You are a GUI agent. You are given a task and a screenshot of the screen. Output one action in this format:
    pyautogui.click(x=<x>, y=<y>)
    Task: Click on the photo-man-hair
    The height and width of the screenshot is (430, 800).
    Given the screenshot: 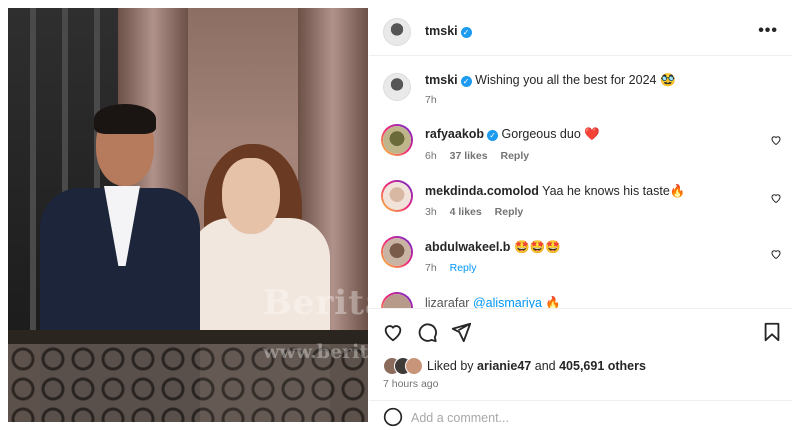 What is the action you would take?
    pyautogui.click(x=125, y=119)
    